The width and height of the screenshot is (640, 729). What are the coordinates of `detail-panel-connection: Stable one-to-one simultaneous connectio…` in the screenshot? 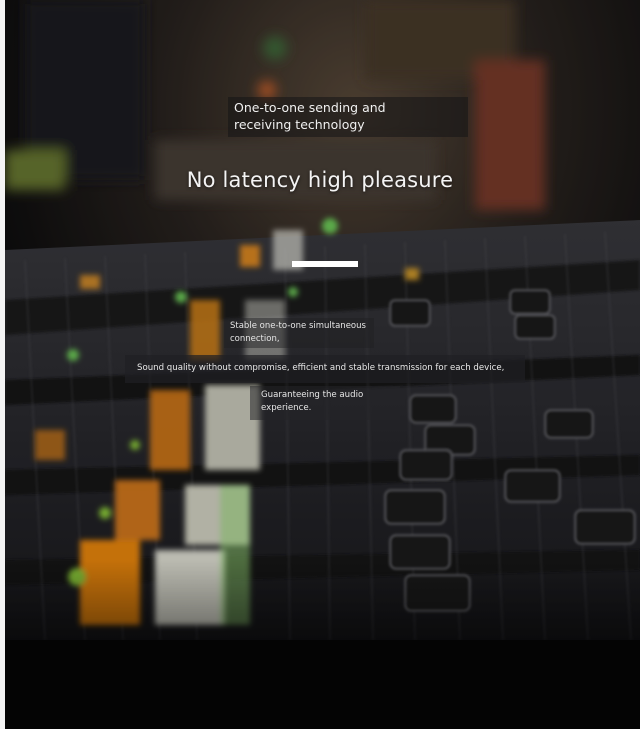 It's located at (299, 333).